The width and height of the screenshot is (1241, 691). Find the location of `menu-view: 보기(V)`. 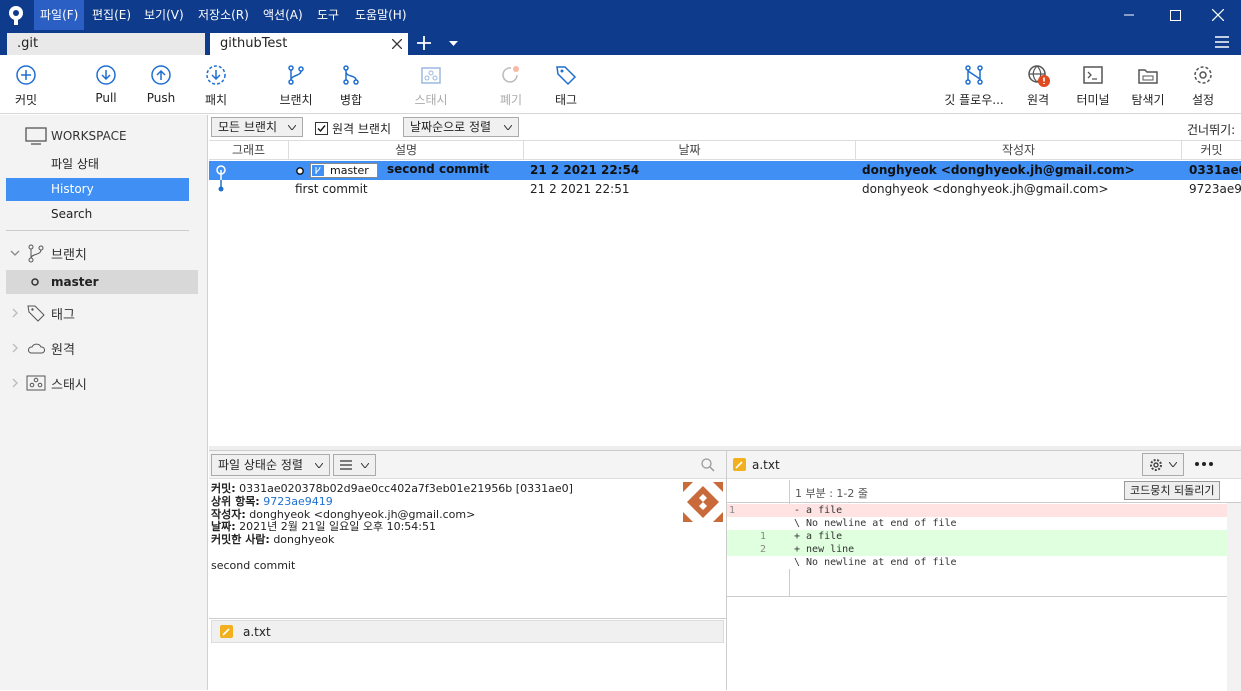

menu-view: 보기(V) is located at coordinates (164, 15).